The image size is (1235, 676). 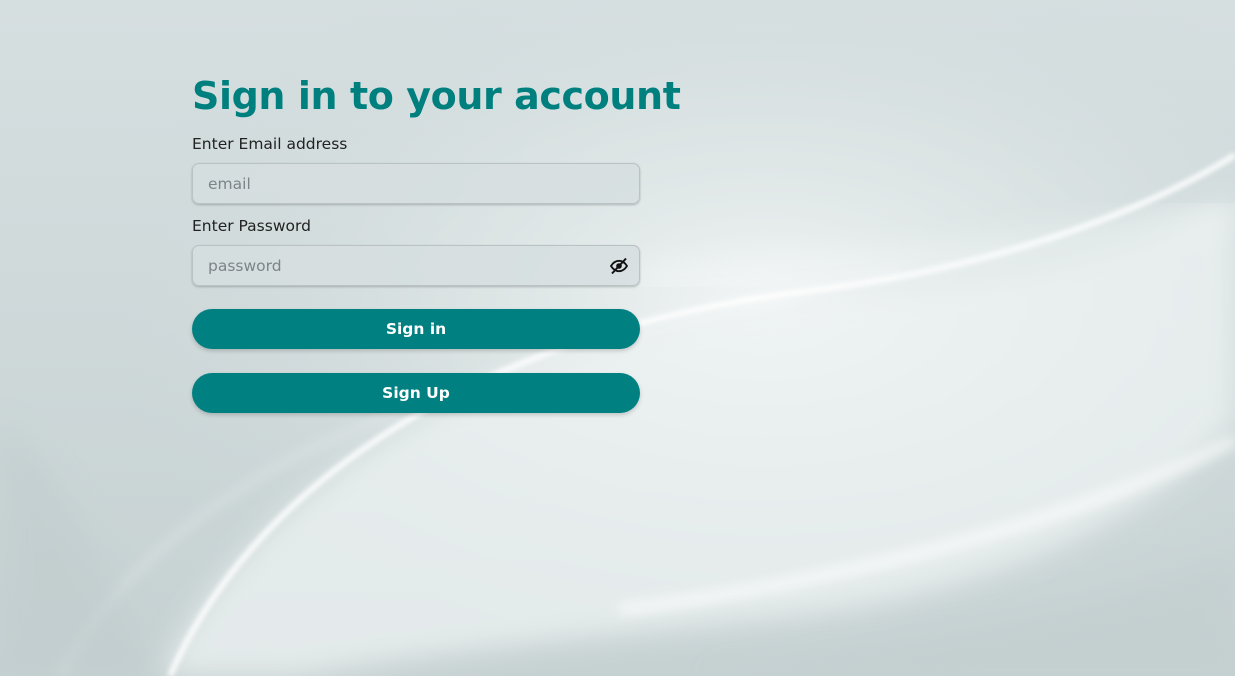 What do you see at coordinates (270, 144) in the screenshot?
I see `email-label: Enter Email address` at bounding box center [270, 144].